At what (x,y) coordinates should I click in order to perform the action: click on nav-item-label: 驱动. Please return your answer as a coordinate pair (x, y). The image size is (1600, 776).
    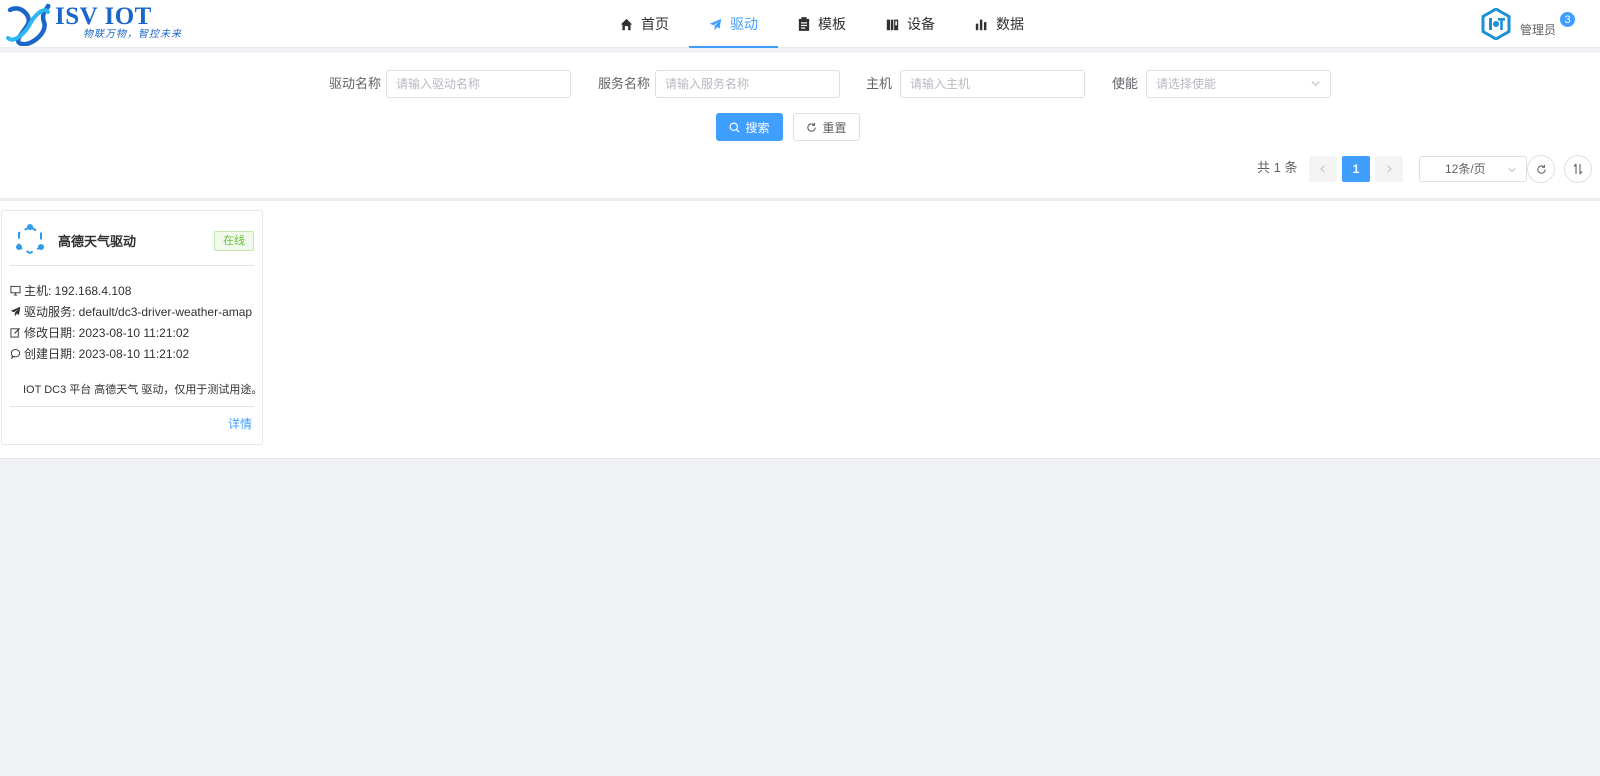
    Looking at the image, I should click on (744, 24).